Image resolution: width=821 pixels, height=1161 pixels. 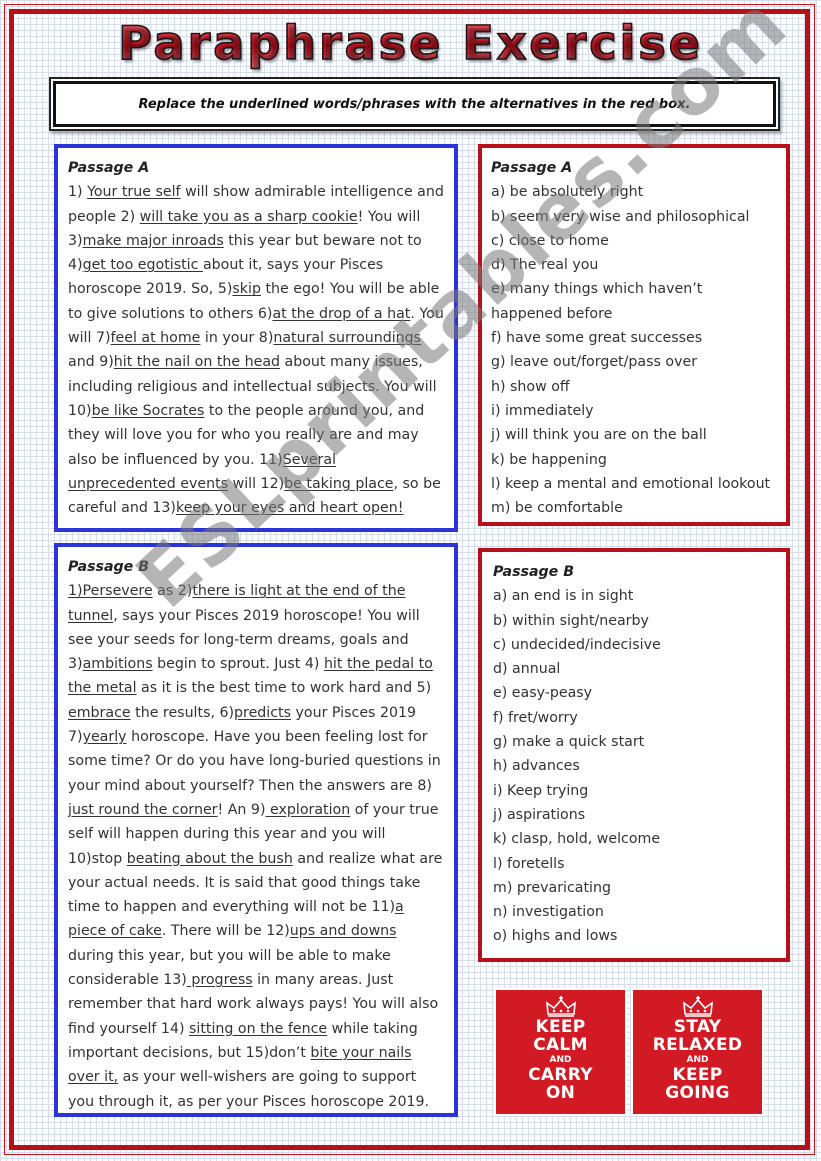 I want to click on passage-segment: ! An 9), so click(x=241, y=809).